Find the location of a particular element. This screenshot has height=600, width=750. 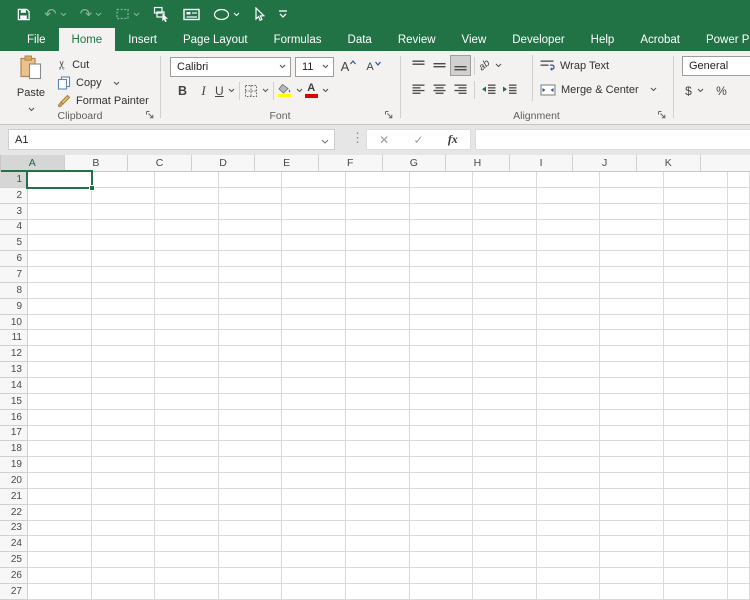

cell-D13 is located at coordinates (250, 370).